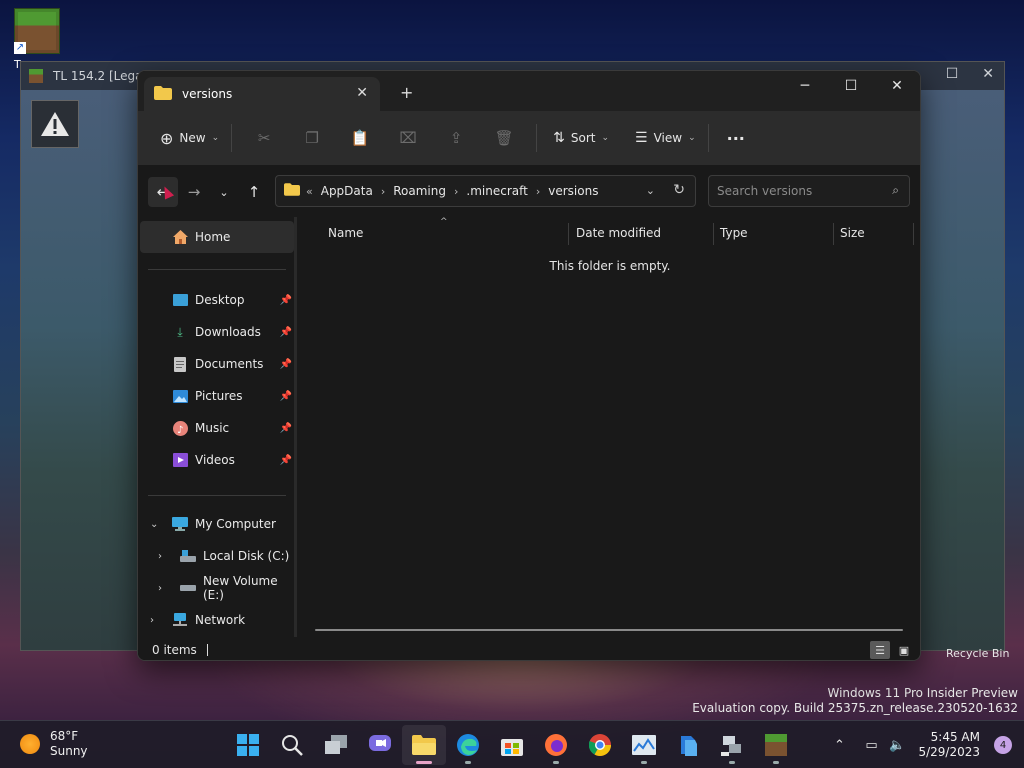 The height and width of the screenshot is (768, 1024). I want to click on warning-icon, so click(55, 124).